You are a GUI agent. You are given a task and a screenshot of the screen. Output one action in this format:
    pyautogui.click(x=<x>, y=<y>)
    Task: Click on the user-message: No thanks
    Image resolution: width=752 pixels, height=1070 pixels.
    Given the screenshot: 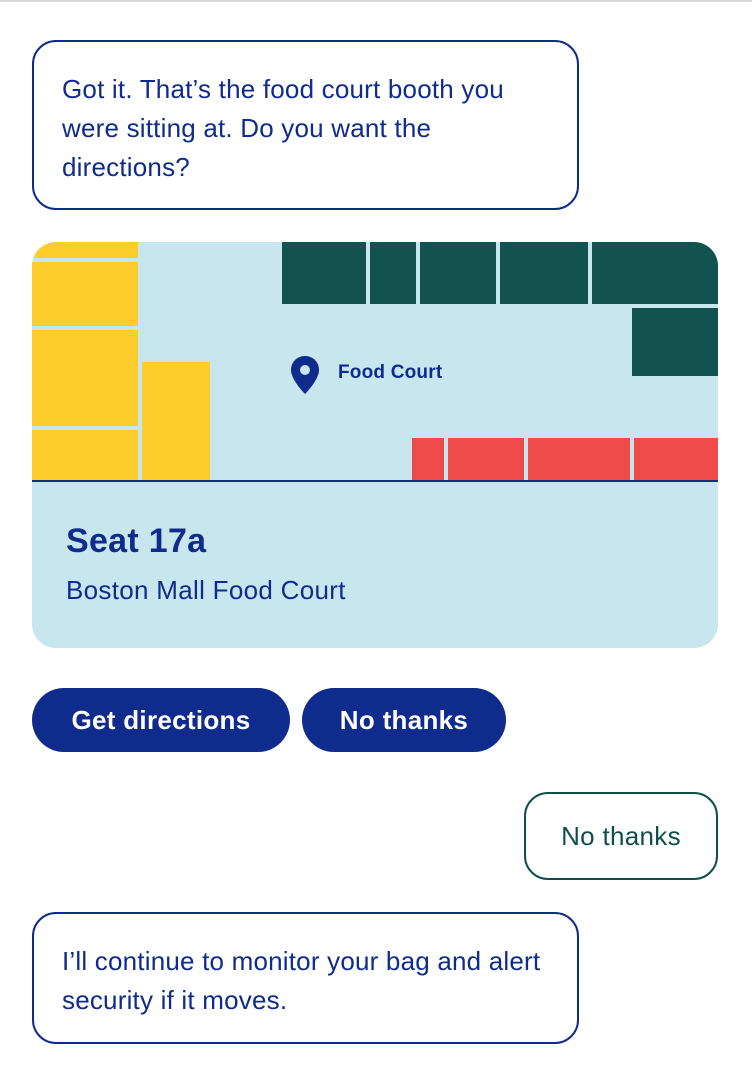 What is the action you would take?
    pyautogui.click(x=621, y=836)
    